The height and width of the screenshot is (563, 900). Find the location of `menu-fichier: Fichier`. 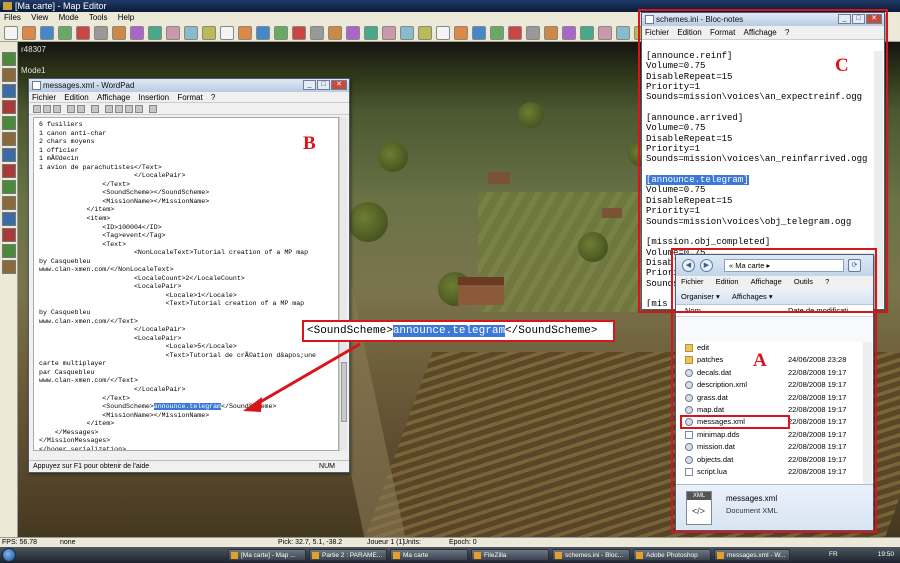

menu-fichier: Fichier is located at coordinates (44, 97).